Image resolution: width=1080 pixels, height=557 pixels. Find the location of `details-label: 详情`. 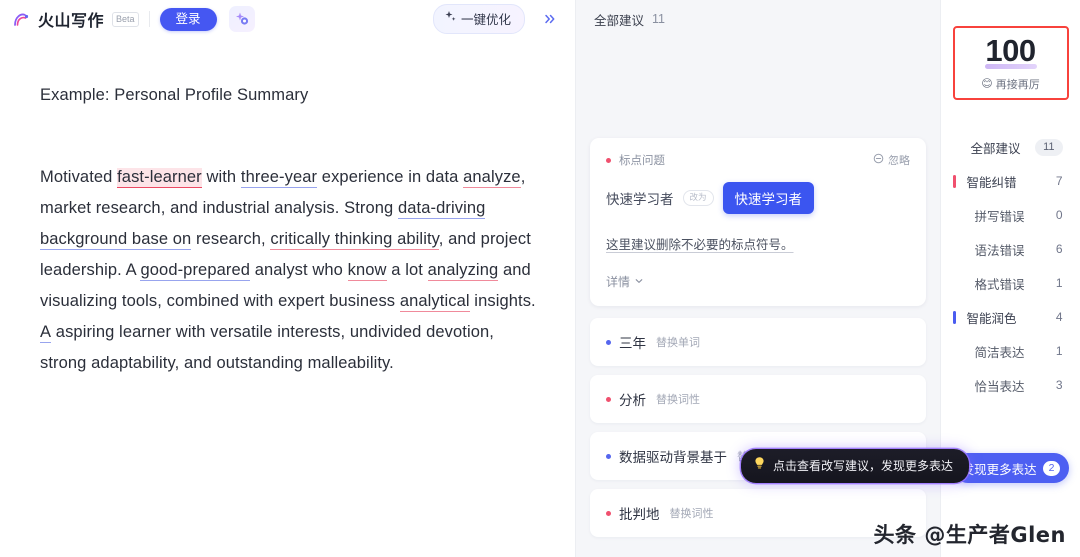

details-label: 详情 is located at coordinates (618, 282).